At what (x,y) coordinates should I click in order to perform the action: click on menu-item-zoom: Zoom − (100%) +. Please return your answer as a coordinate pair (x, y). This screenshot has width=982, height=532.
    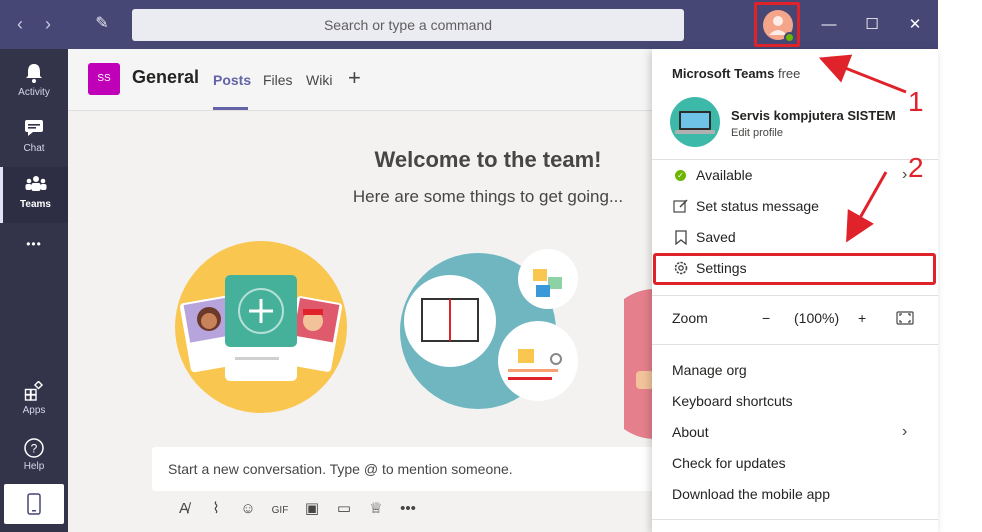
    Looking at the image, I should click on (795, 318).